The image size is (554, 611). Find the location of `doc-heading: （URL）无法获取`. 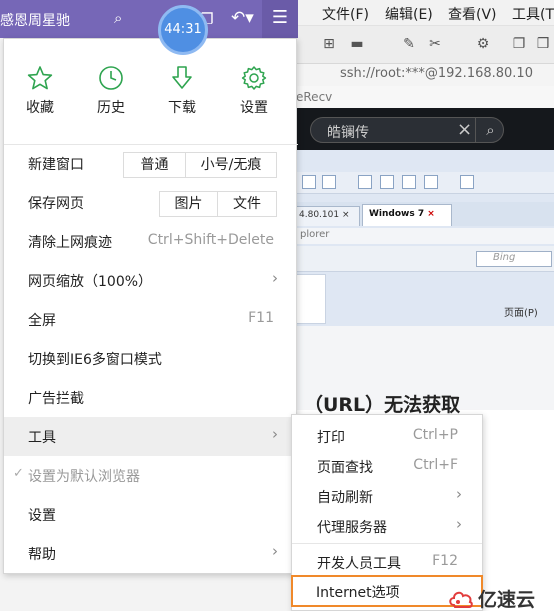

doc-heading: （URL）无法获取 is located at coordinates (382, 405).